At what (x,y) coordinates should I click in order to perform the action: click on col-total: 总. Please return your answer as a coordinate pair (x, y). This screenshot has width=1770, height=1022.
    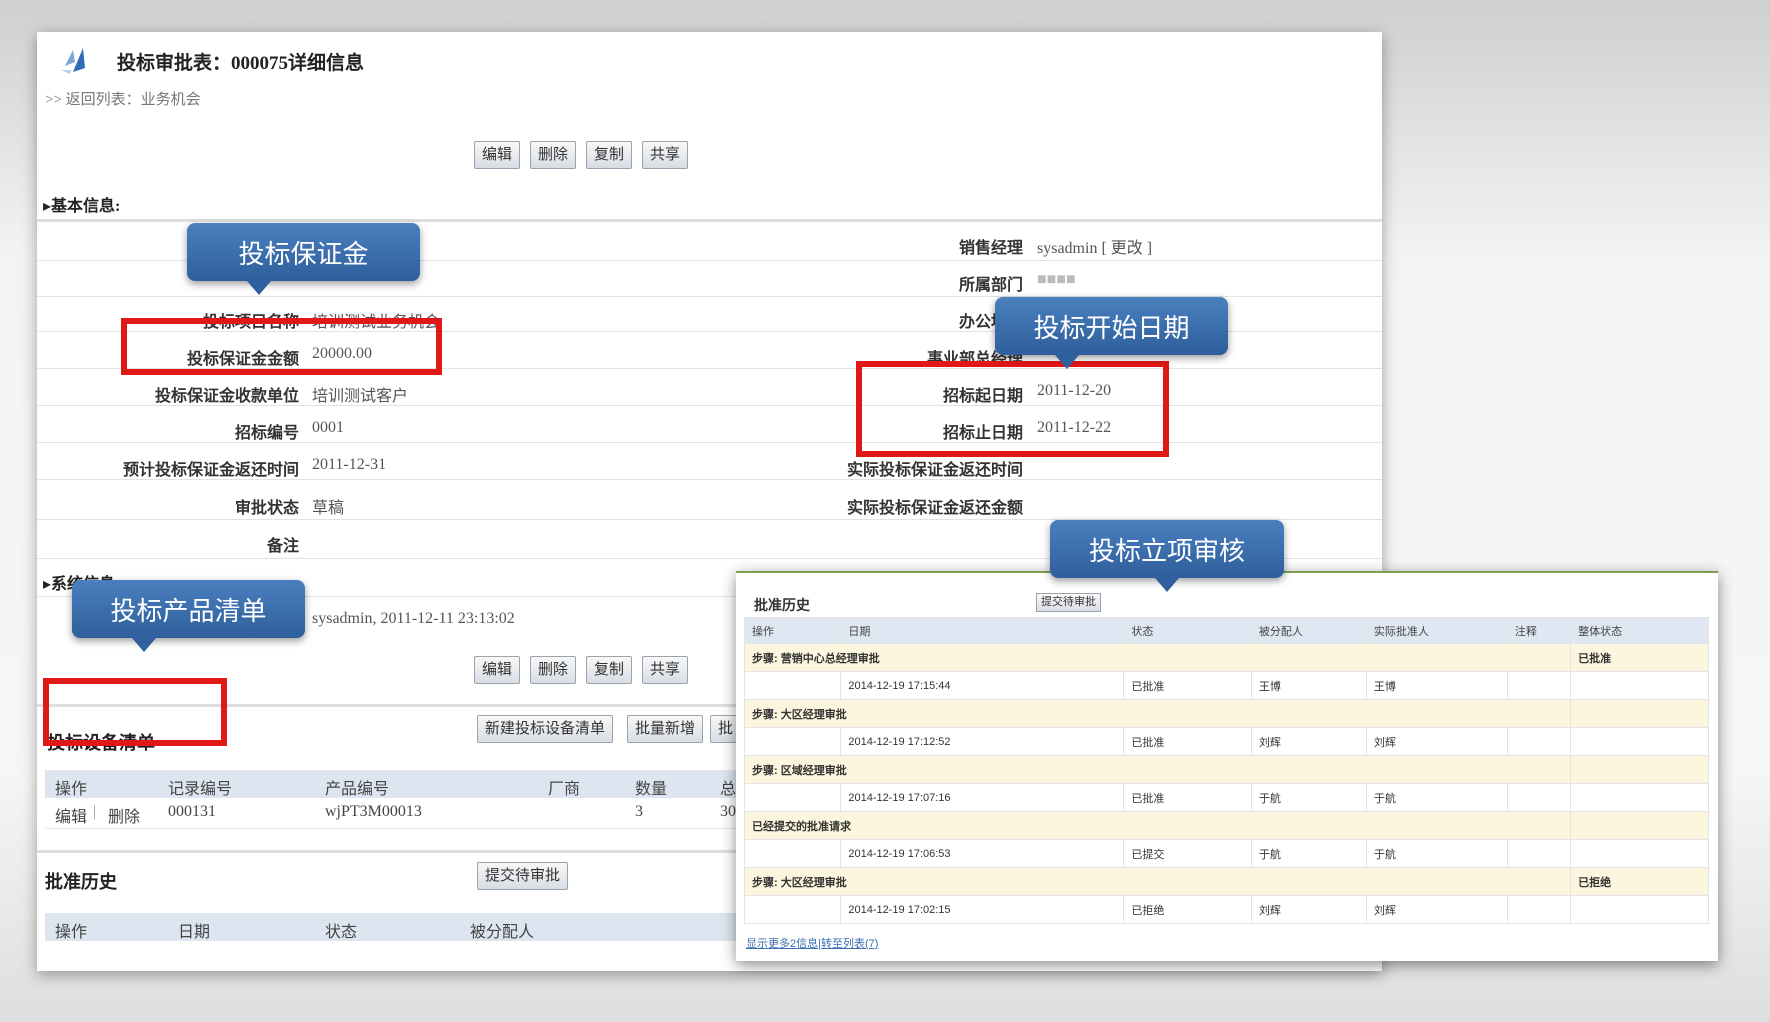
    Looking at the image, I should click on (728, 789).